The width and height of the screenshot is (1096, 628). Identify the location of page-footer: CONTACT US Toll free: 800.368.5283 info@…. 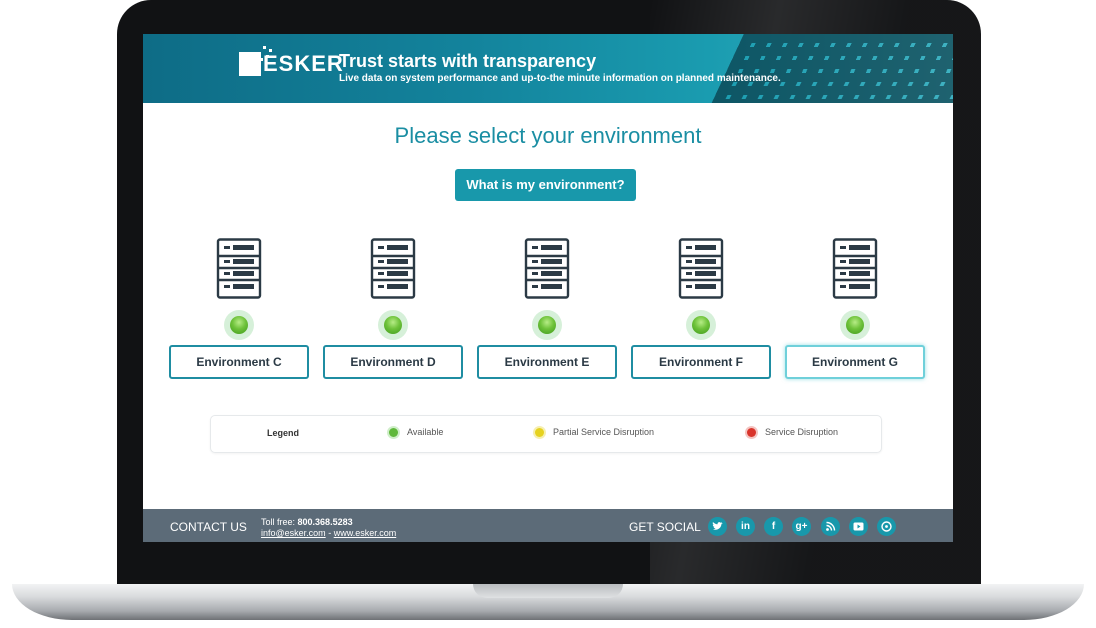
(548, 525).